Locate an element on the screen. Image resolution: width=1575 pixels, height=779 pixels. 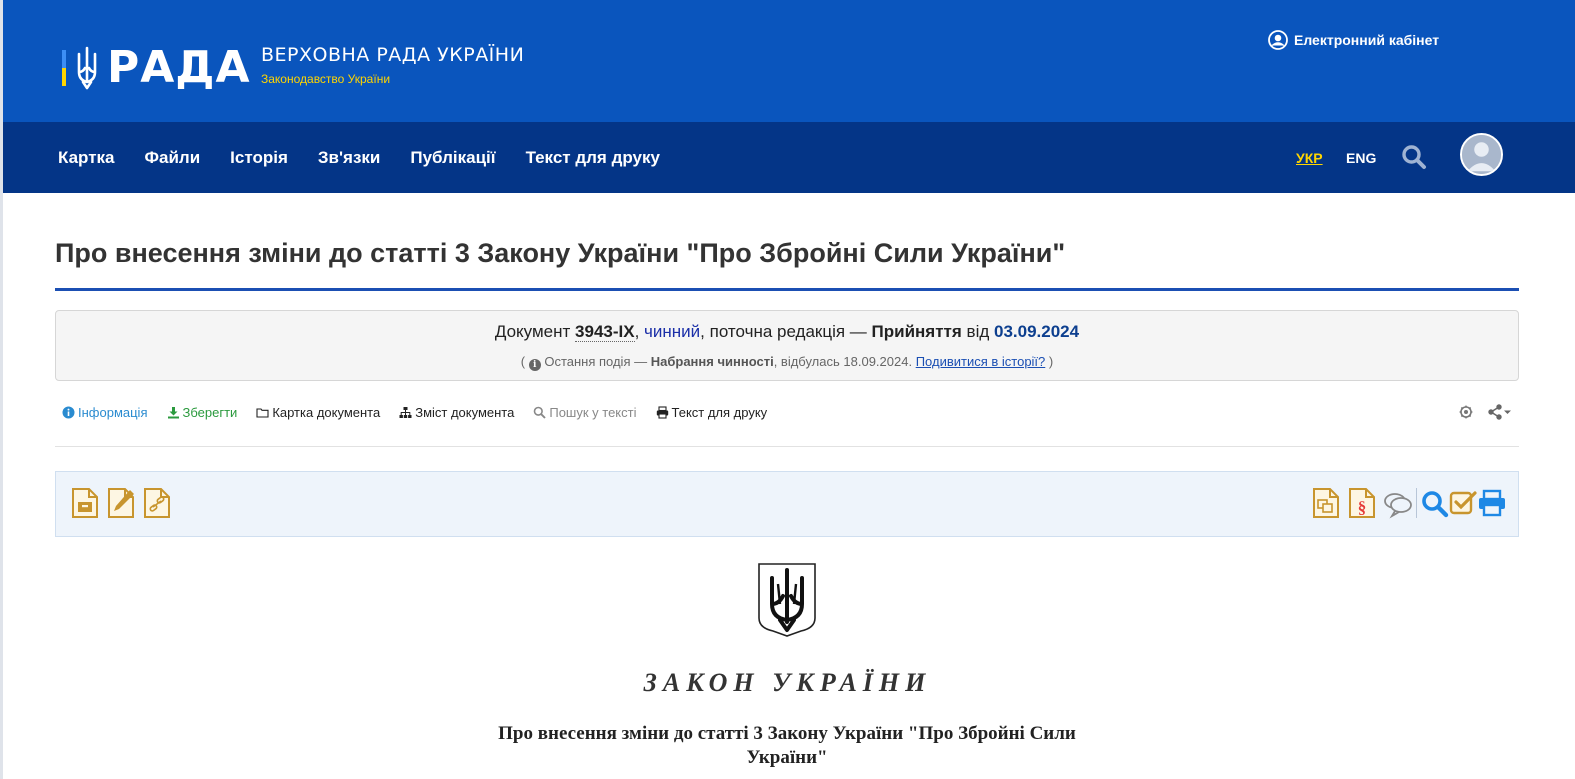
folder-icon is located at coordinates (262, 412).